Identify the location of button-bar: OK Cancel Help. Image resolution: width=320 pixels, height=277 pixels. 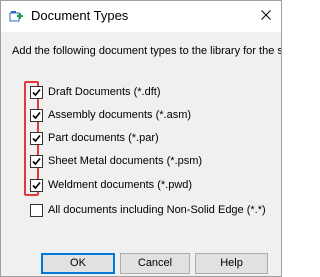
(141, 259).